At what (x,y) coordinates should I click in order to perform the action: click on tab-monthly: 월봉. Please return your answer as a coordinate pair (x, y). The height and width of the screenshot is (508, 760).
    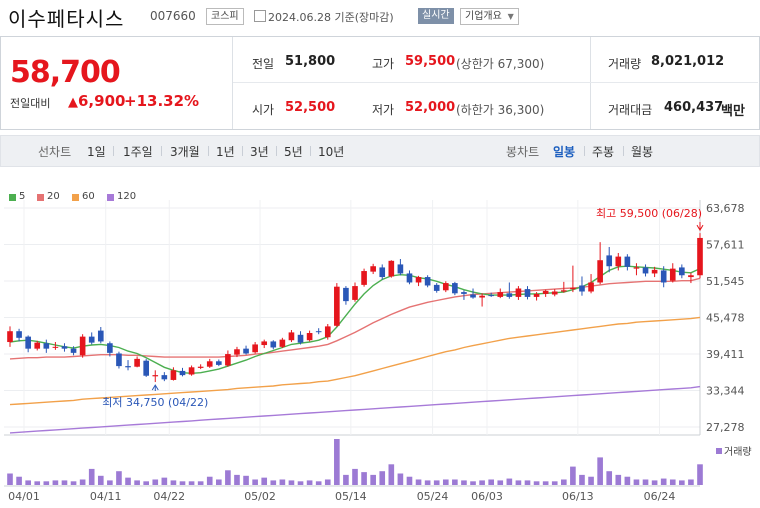
    Looking at the image, I should click on (642, 151).